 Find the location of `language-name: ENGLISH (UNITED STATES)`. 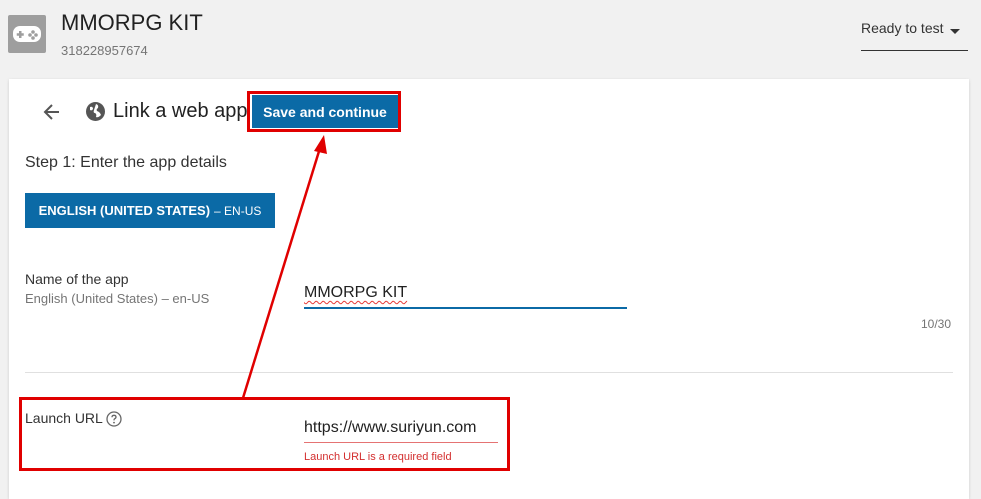

language-name: ENGLISH (UNITED STATES) is located at coordinates (124, 210).